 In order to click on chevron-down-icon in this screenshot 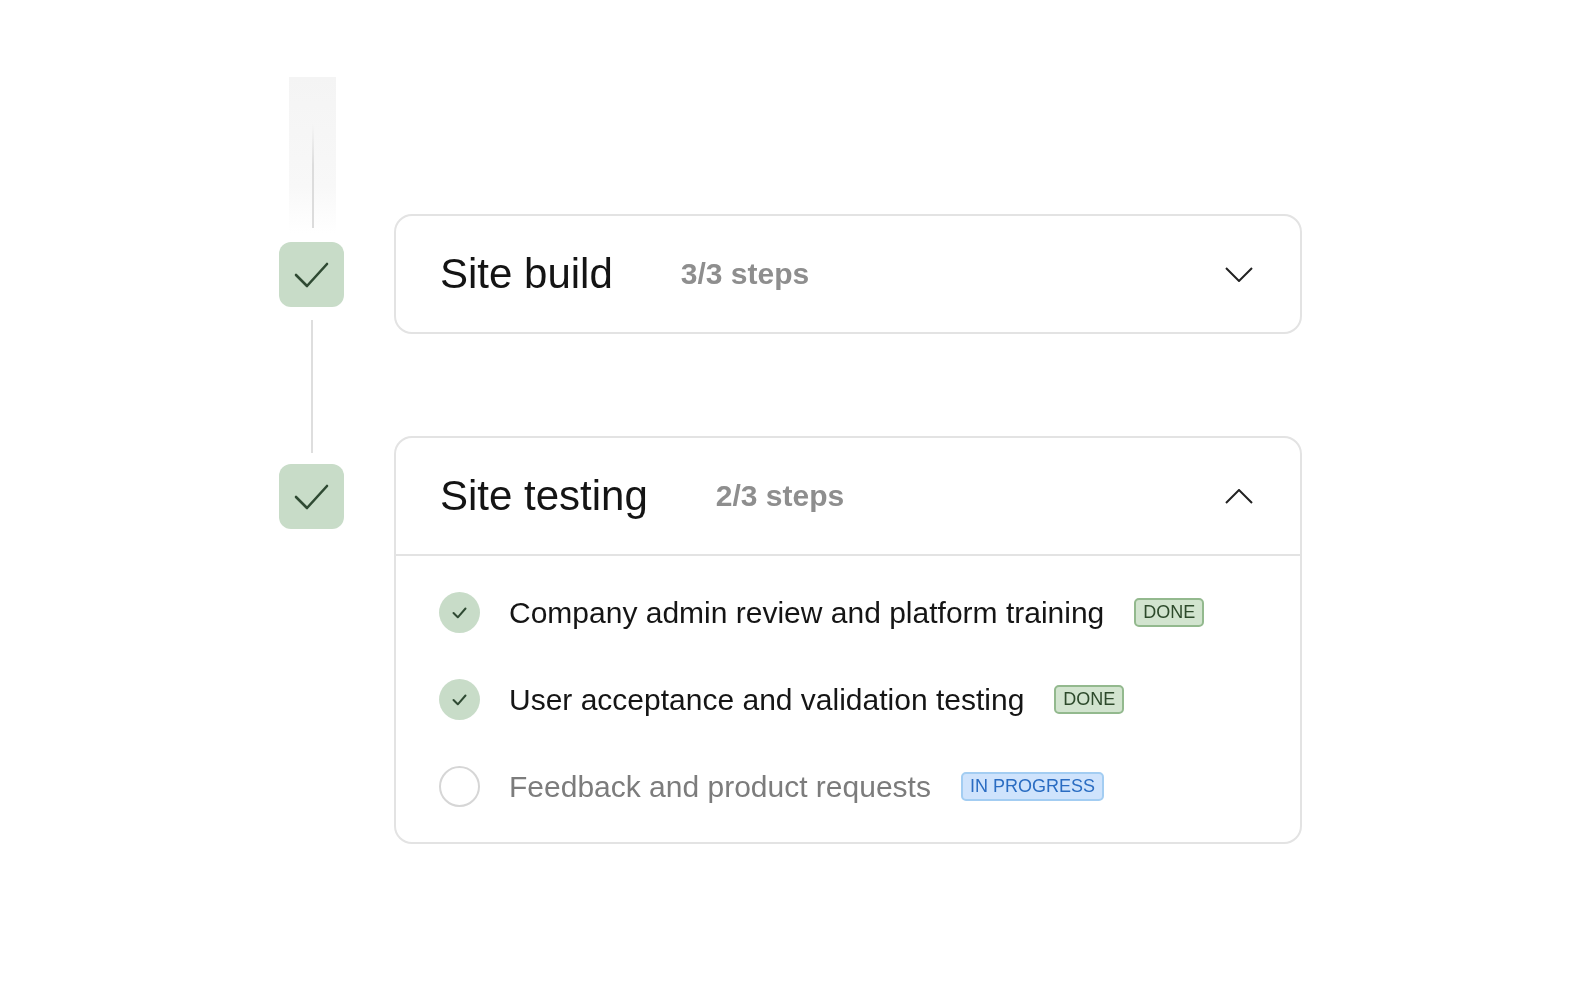, I will do `click(1239, 274)`.